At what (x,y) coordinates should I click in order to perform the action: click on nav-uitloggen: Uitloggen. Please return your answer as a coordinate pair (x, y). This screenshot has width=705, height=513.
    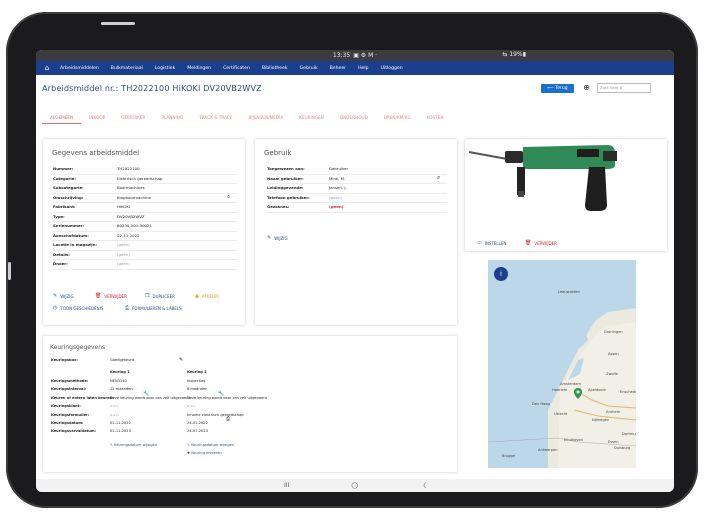
    Looking at the image, I should click on (392, 68).